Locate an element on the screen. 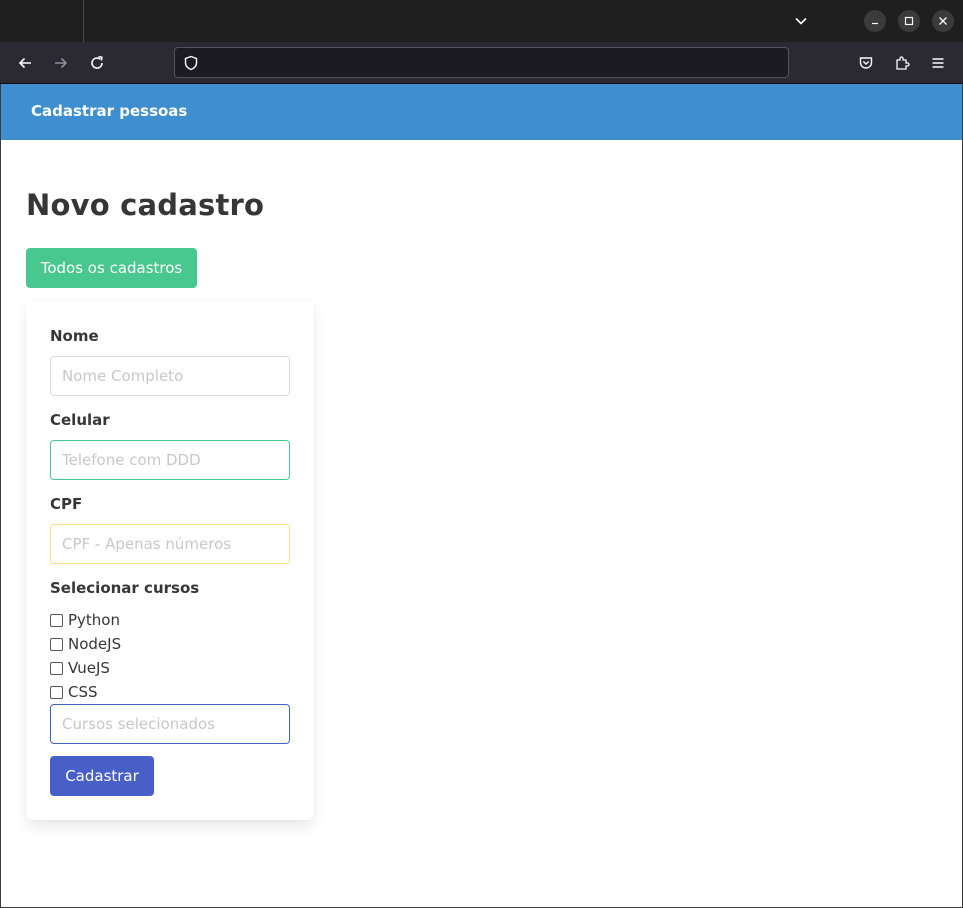  close-icon is located at coordinates (943, 21).